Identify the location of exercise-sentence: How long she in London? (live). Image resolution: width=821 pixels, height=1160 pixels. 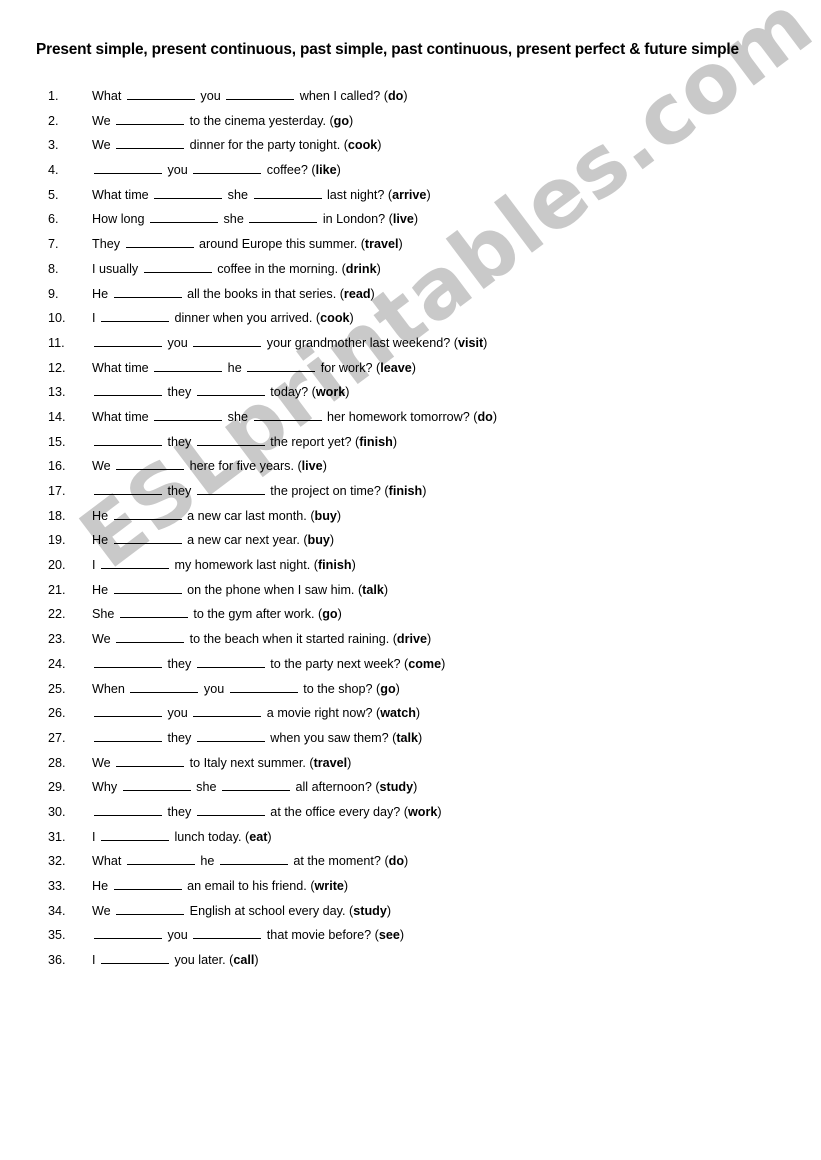
(255, 219).